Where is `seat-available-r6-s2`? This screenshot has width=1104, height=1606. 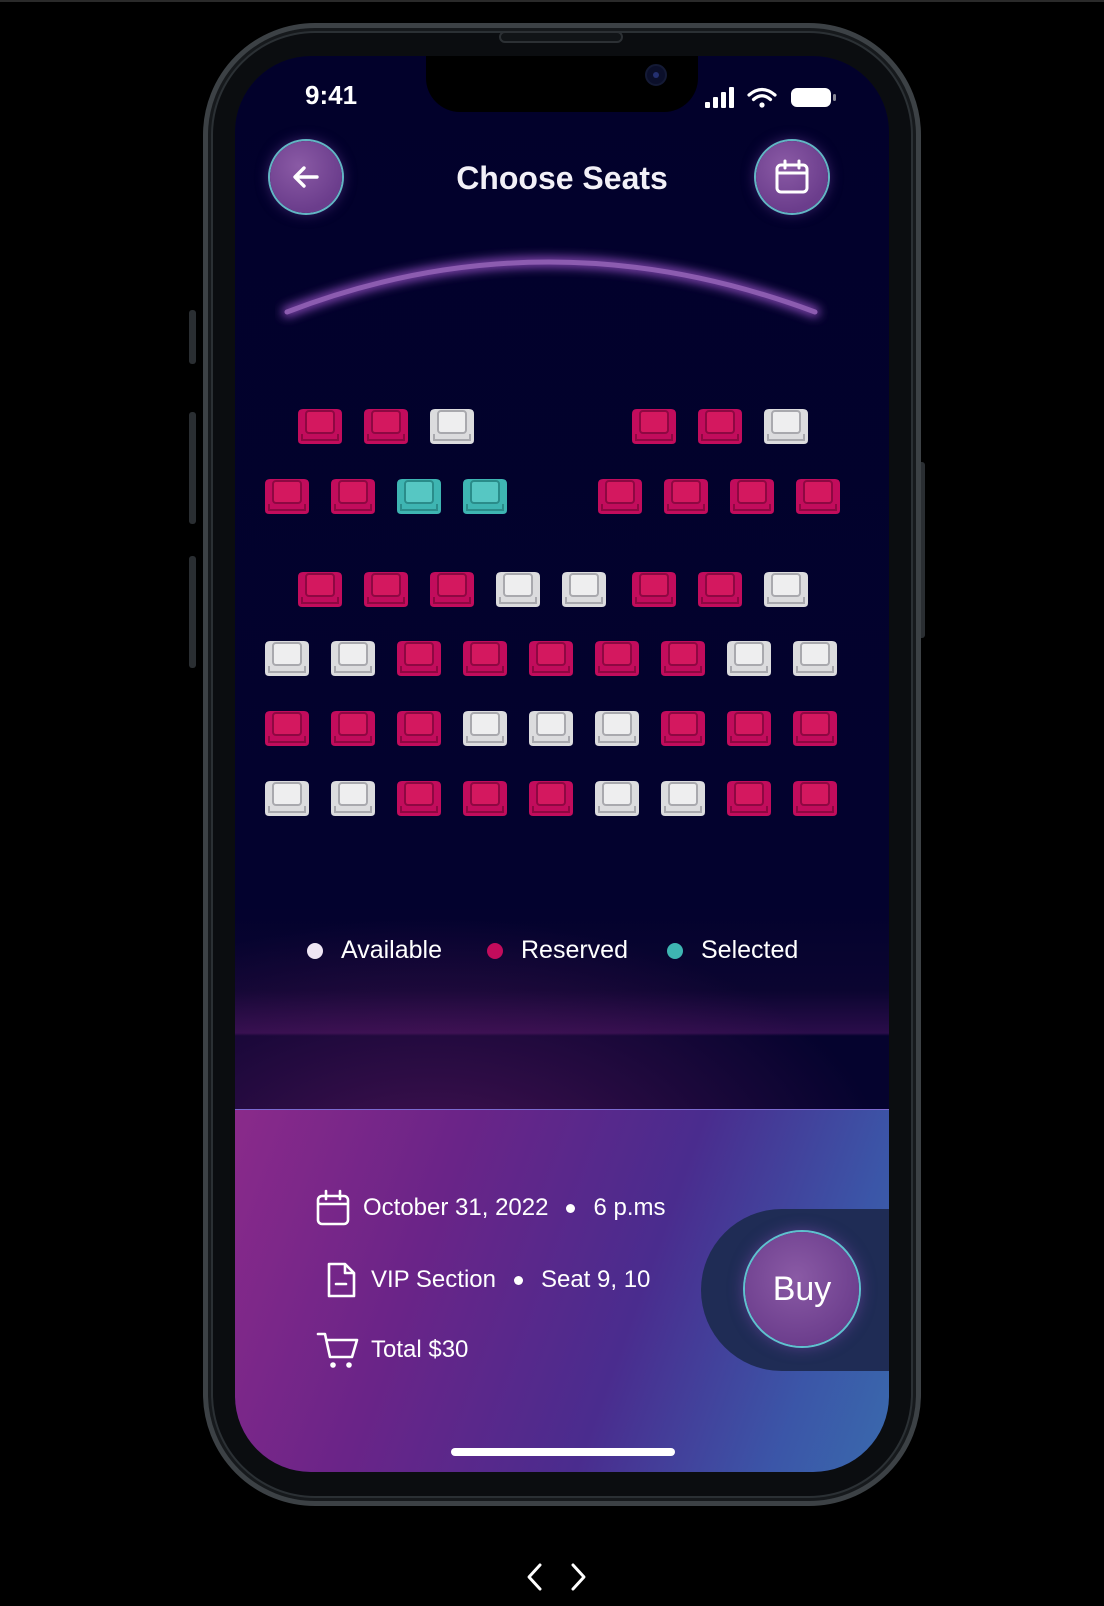
seat-available-r6-s2 is located at coordinates (353, 798).